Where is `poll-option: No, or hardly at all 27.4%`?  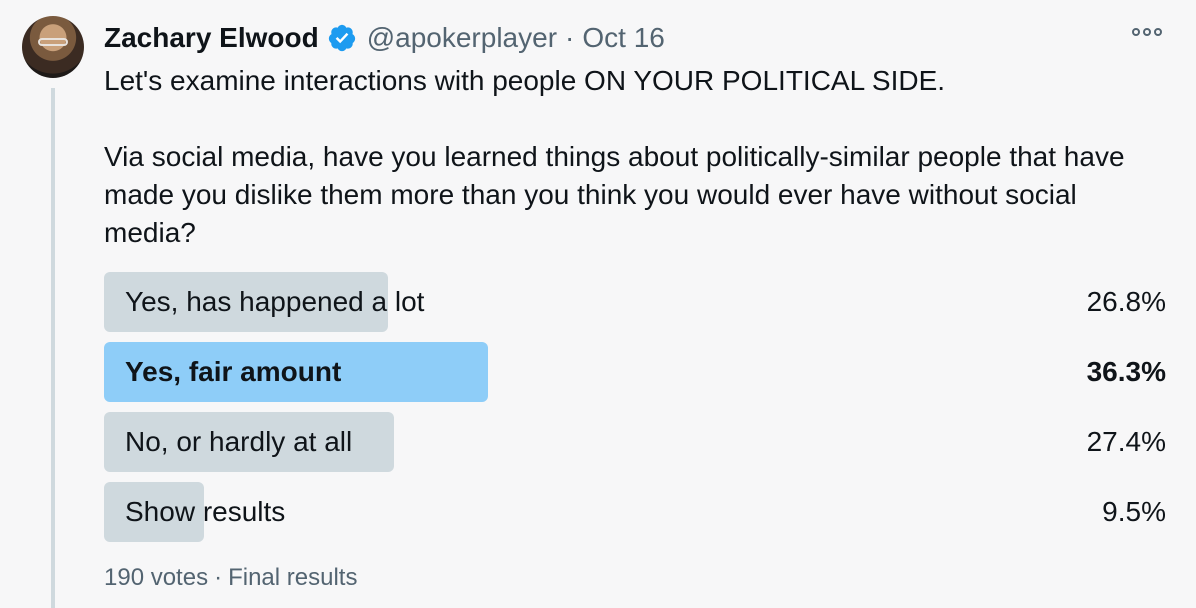
poll-option: No, or hardly at all 27.4% is located at coordinates (635, 442).